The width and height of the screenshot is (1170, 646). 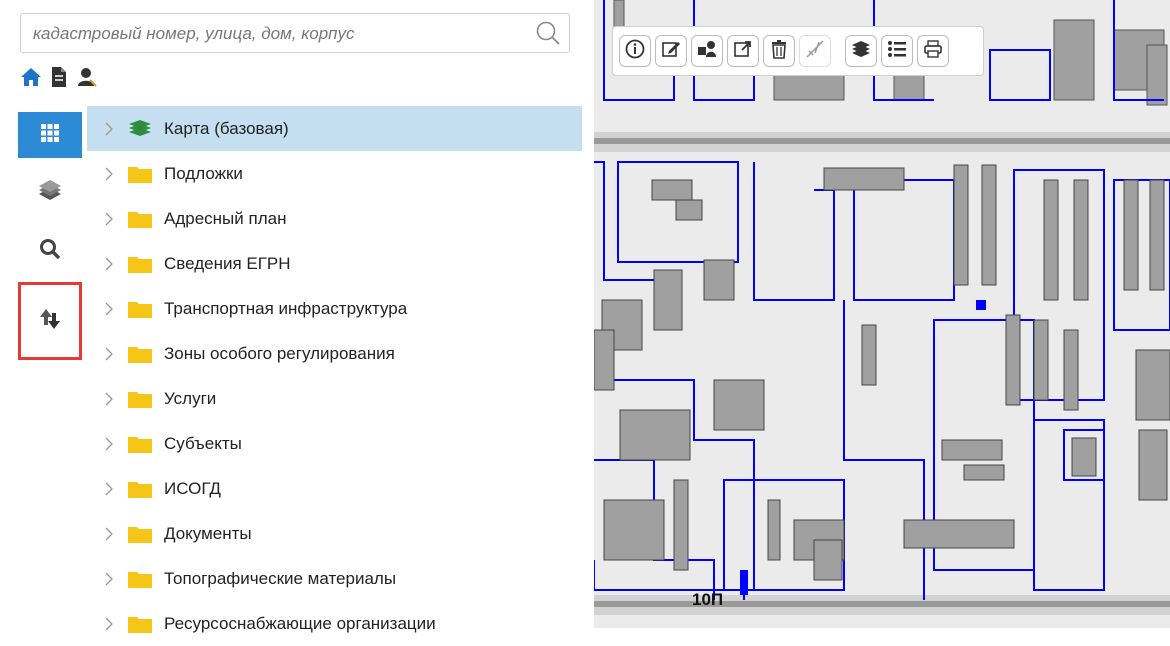 I want to click on delete-icon, so click(x=779, y=51).